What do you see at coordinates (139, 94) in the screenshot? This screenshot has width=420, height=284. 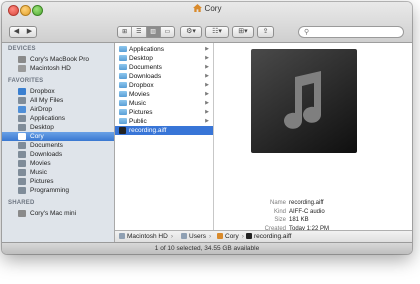 I see `item-label: Movies` at bounding box center [139, 94].